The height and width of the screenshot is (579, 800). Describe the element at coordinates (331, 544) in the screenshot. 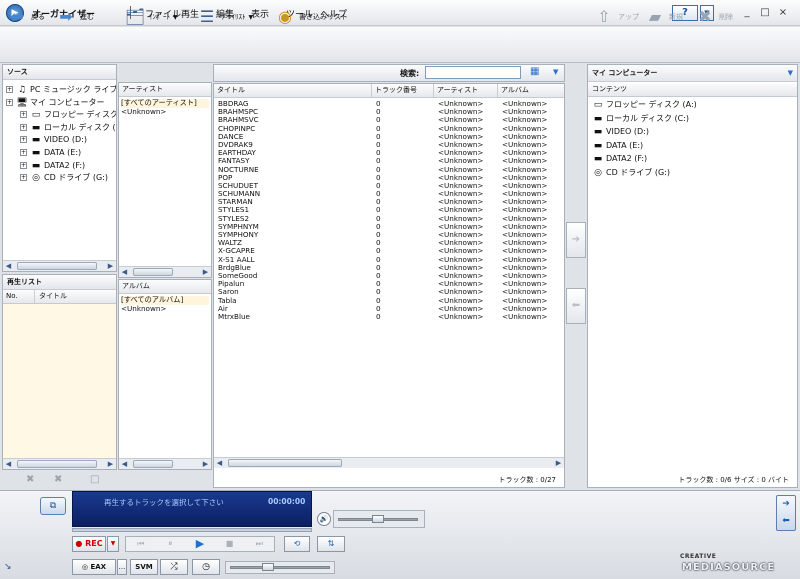

I see `equalizer-button: ⇅` at that location.